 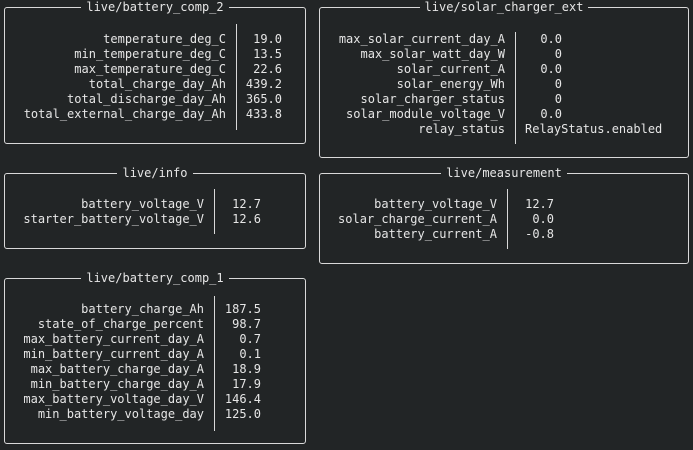 What do you see at coordinates (120, 324) in the screenshot?
I see `row-key: state_of_charge_percent` at bounding box center [120, 324].